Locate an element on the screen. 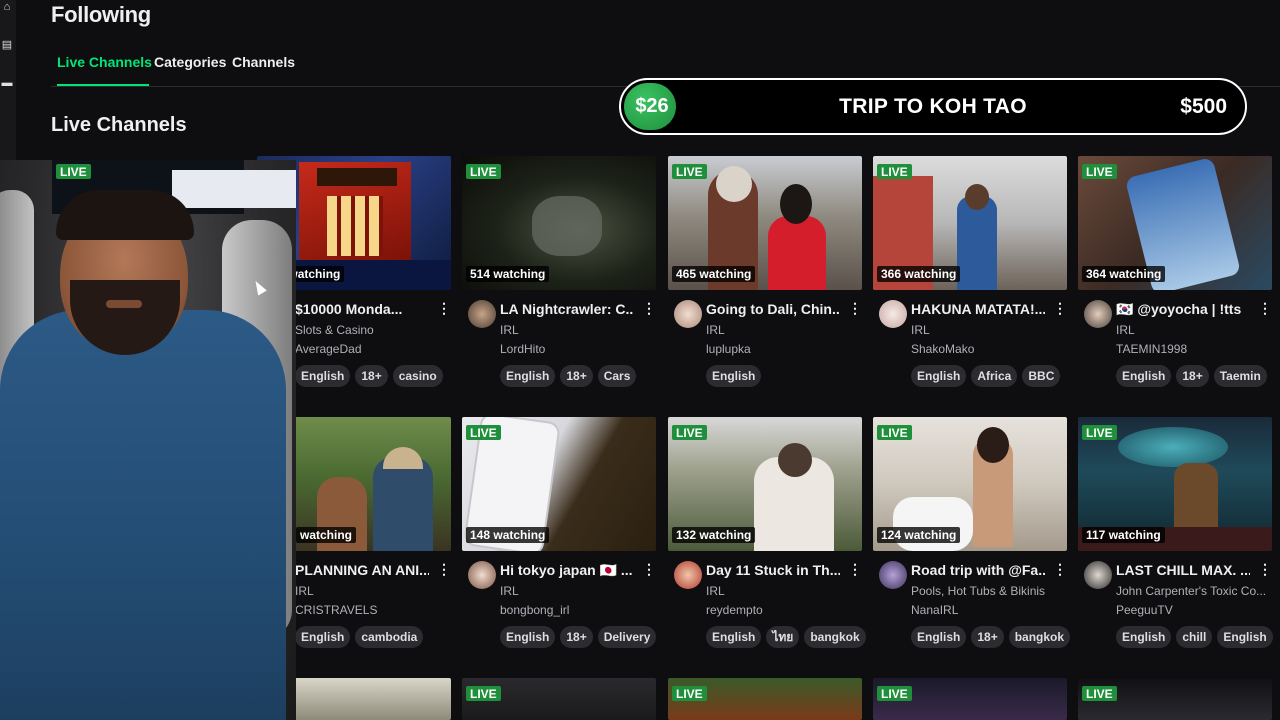  tag: BBC is located at coordinates (1041, 376).